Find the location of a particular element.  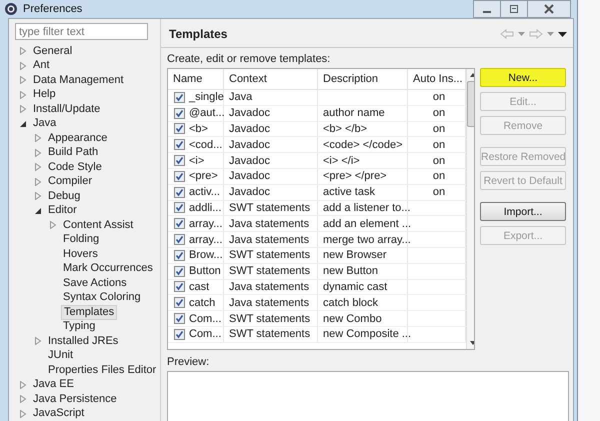

tree-item: Appearance is located at coordinates (78, 138).